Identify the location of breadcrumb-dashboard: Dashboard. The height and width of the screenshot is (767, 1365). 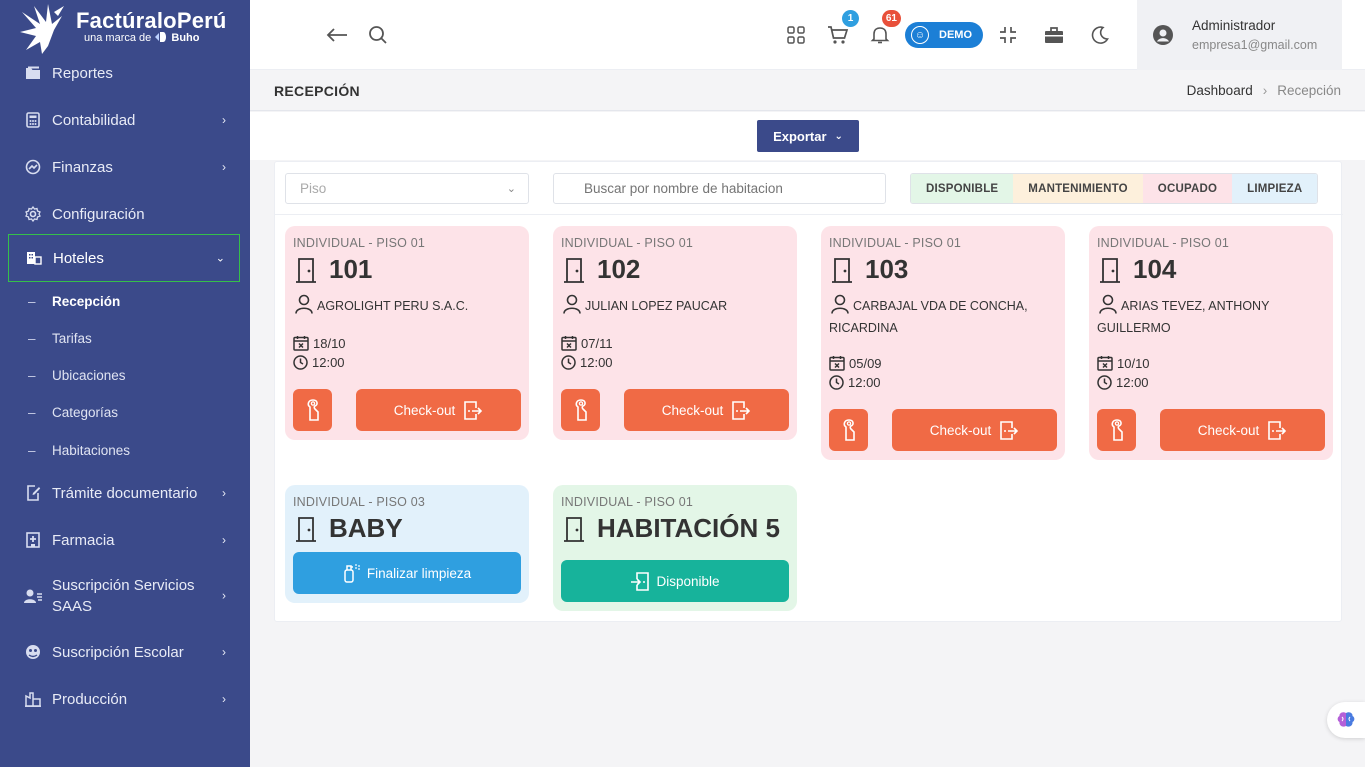
(1220, 90).